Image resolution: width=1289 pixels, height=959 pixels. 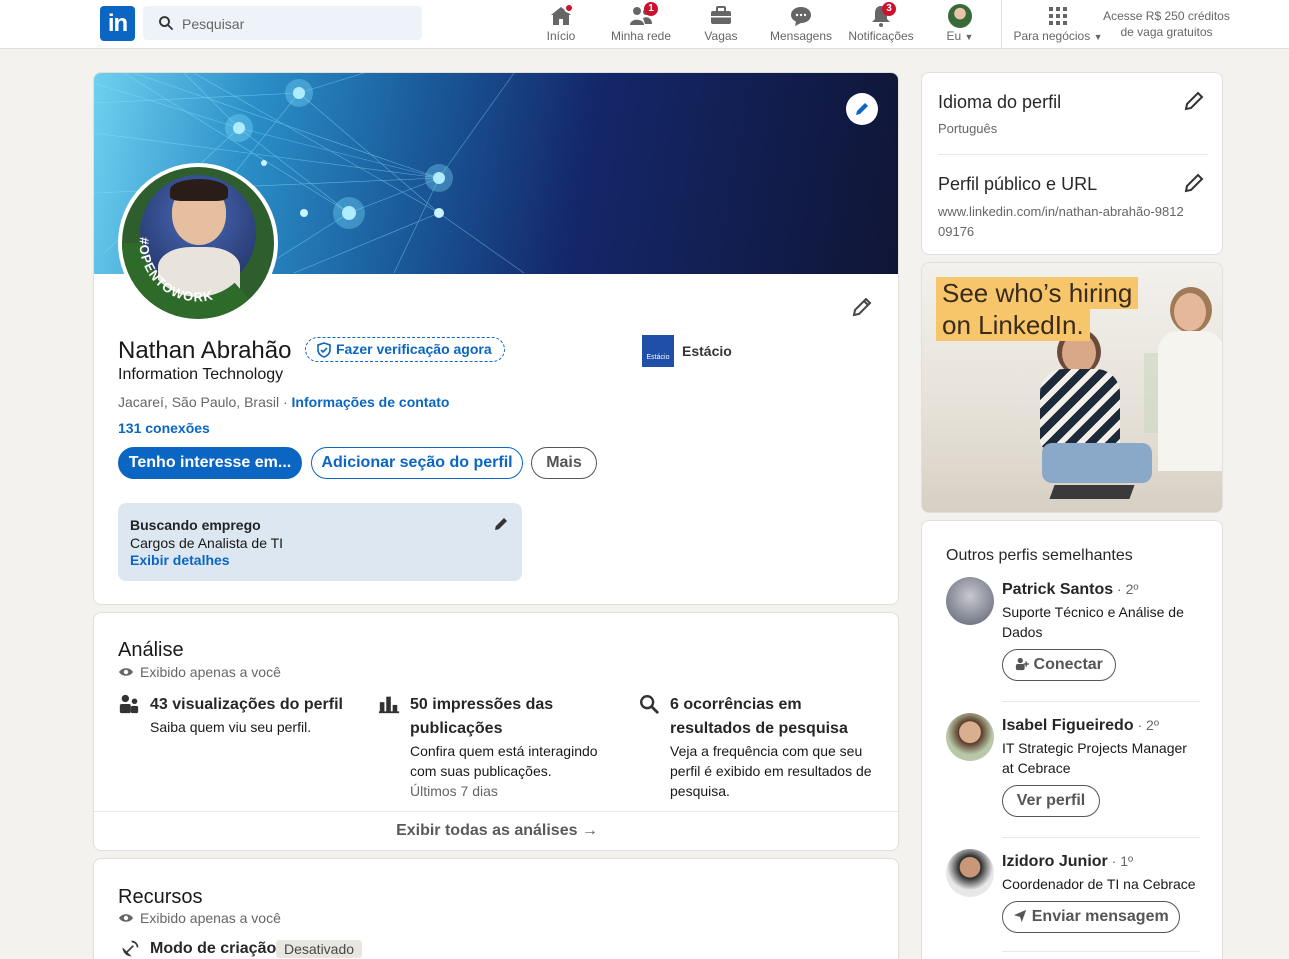 I want to click on connection-degree: · 1º, so click(x=1120, y=861).